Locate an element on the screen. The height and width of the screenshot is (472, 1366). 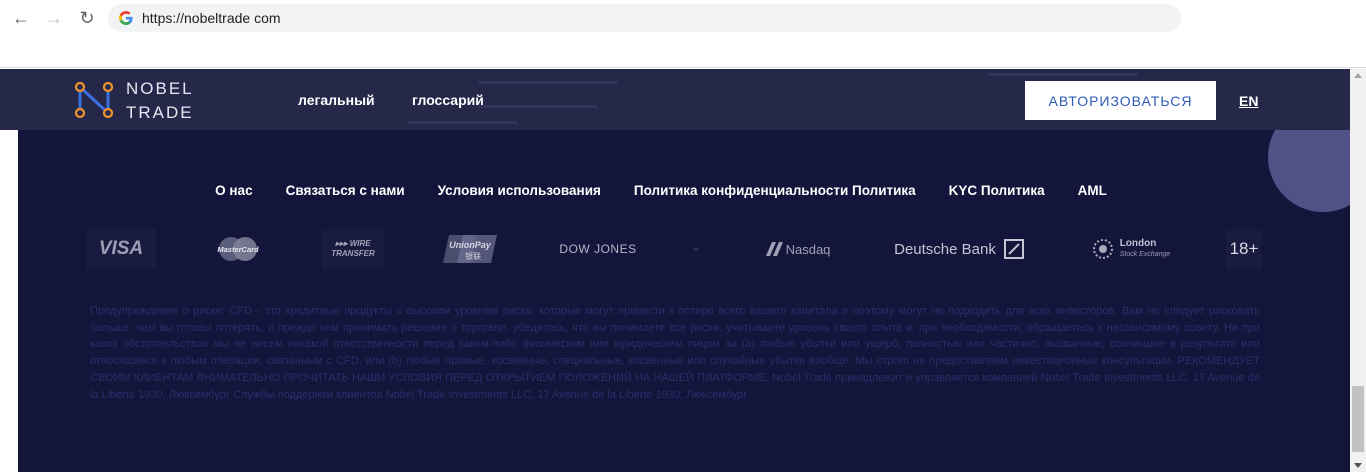
nasdaq-logo: Nasdaq is located at coordinates (797, 249).